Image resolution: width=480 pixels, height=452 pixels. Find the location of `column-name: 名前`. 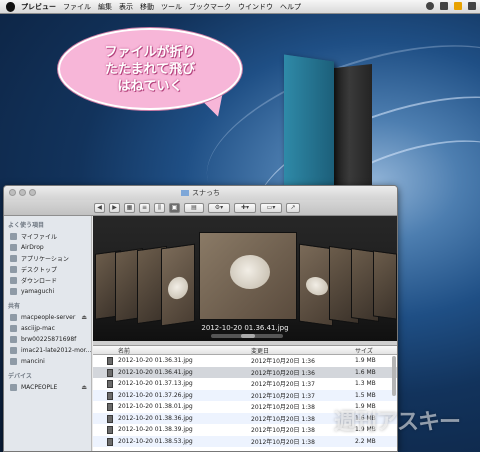

column-name: 名前 is located at coordinates (124, 350).